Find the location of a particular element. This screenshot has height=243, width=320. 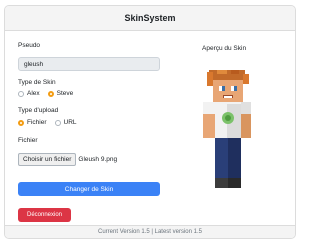

radio-steve-label: Steve is located at coordinates (65, 93).